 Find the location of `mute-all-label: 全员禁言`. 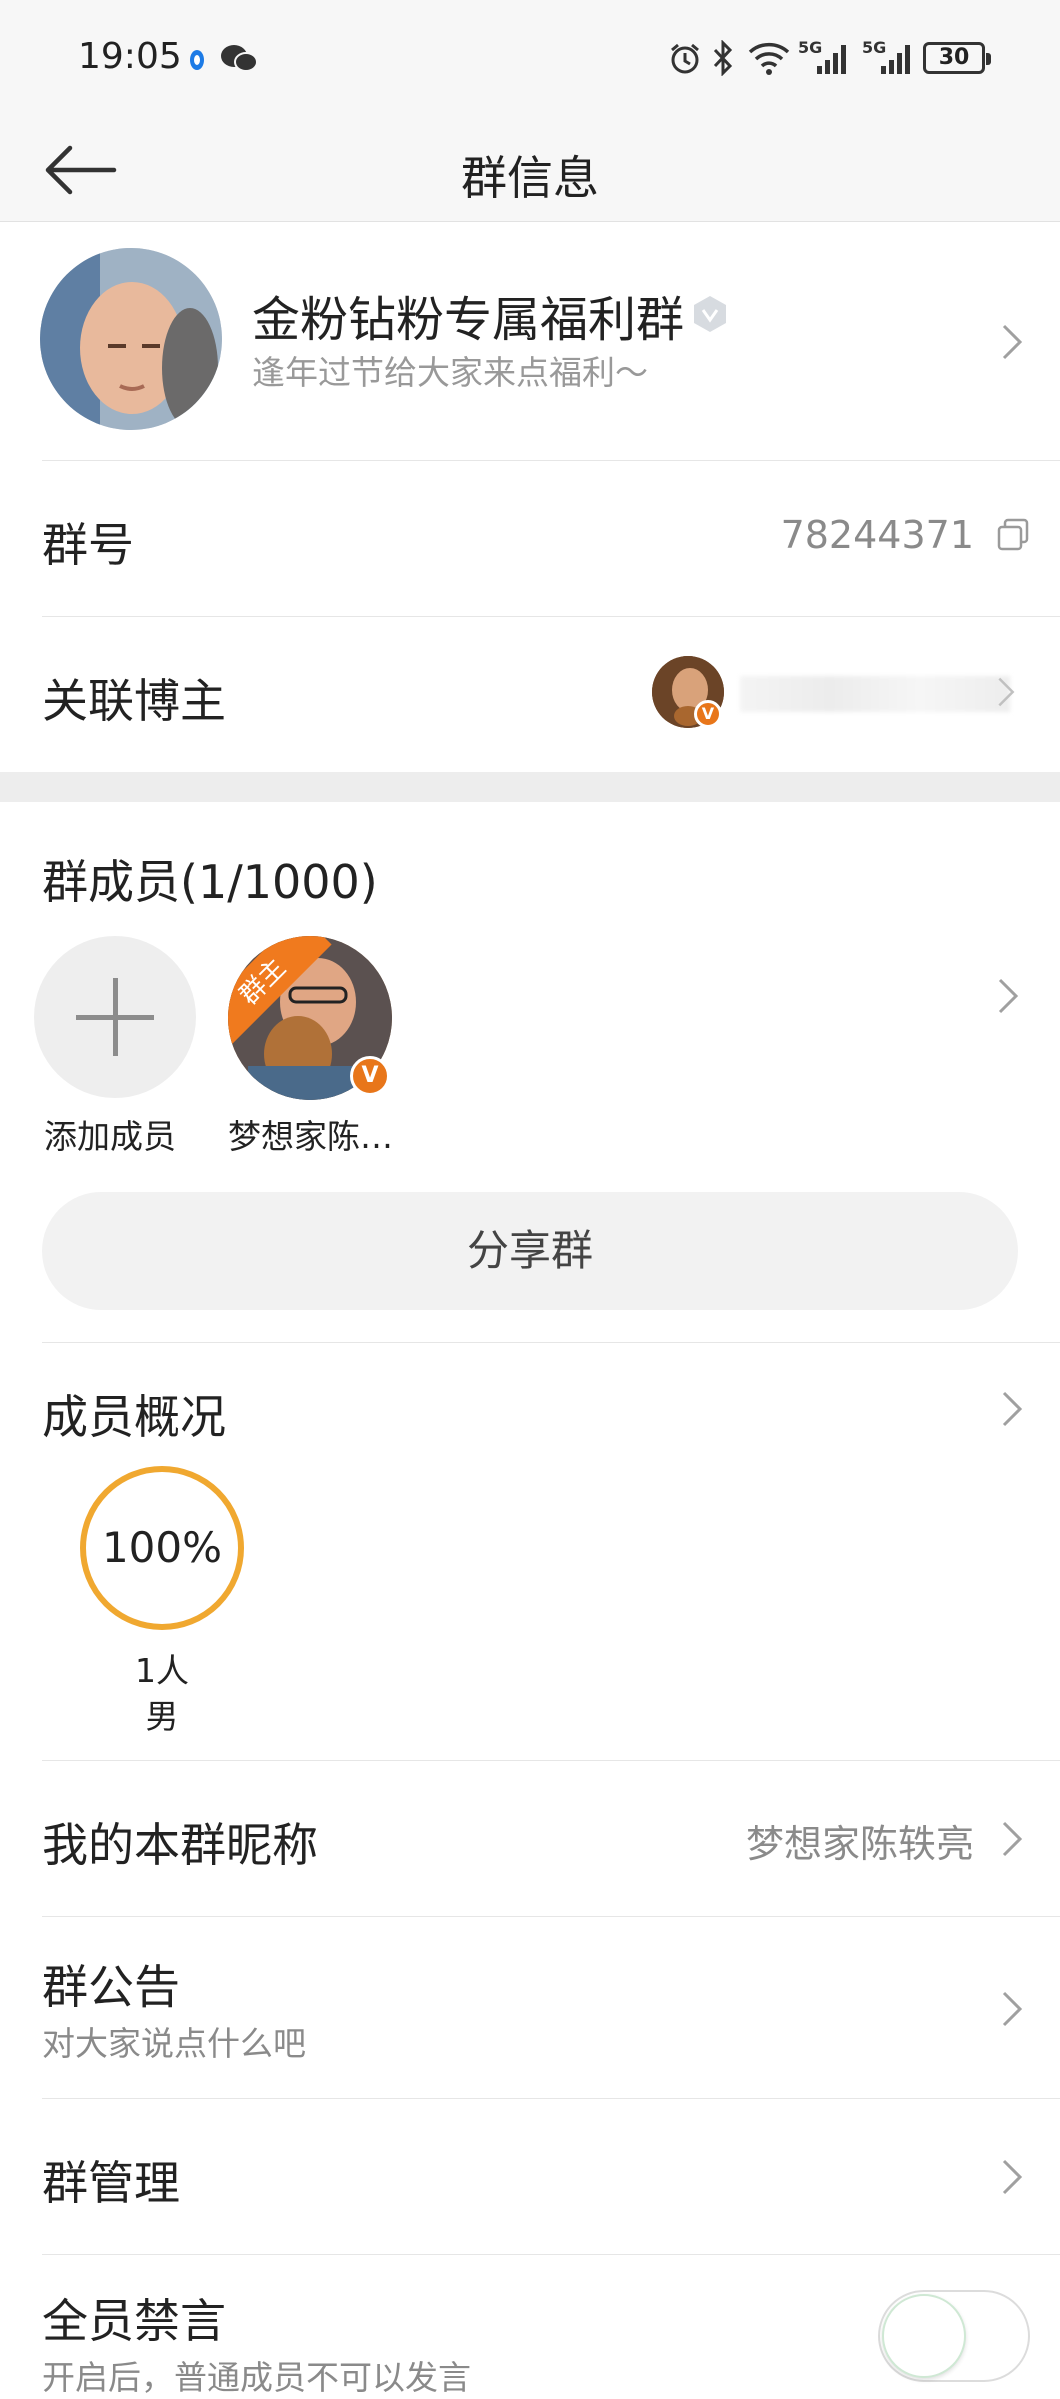

mute-all-label: 全员禁言 is located at coordinates (134, 2321).